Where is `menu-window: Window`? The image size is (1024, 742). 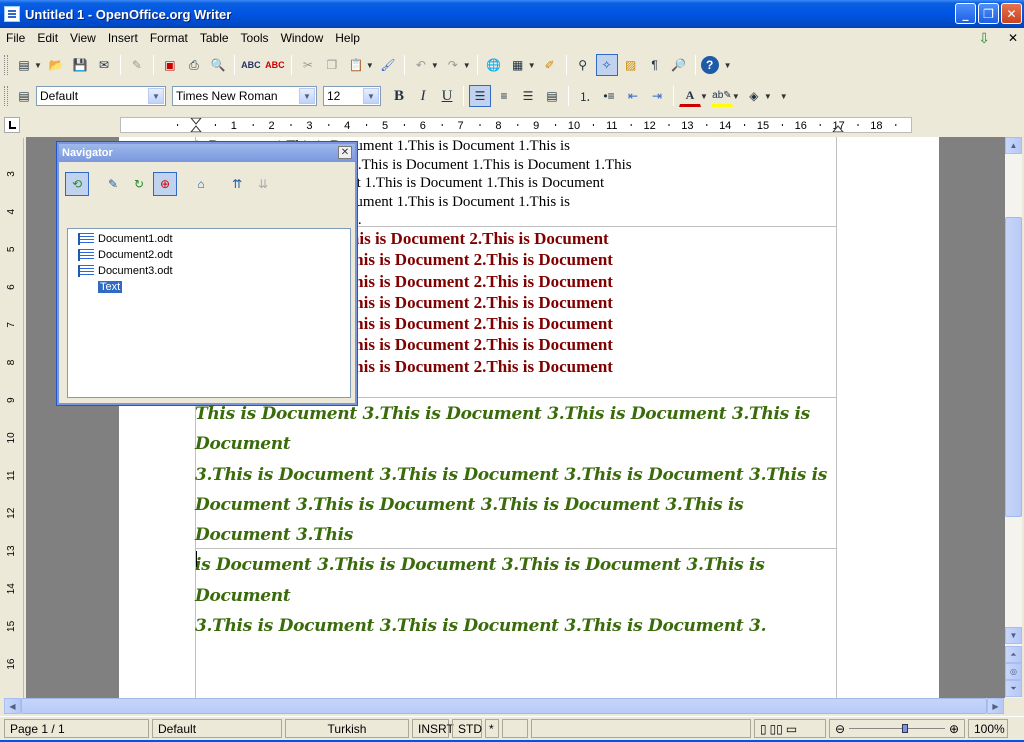
menu-window: Window is located at coordinates (302, 38).